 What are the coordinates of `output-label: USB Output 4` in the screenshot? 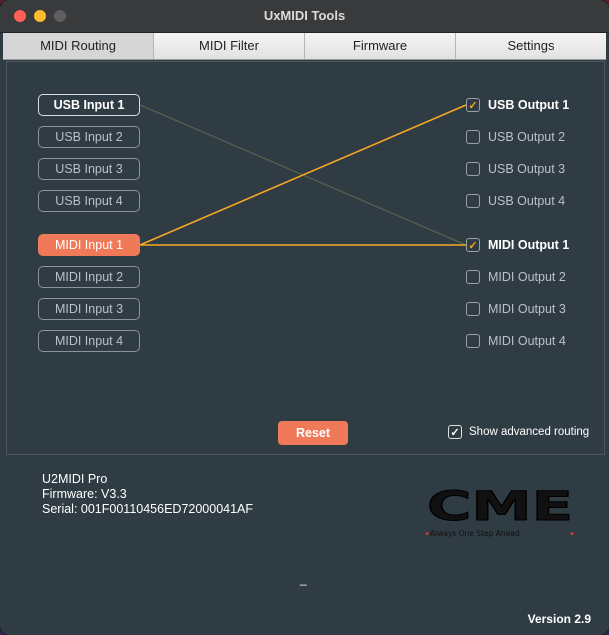 It's located at (527, 201).